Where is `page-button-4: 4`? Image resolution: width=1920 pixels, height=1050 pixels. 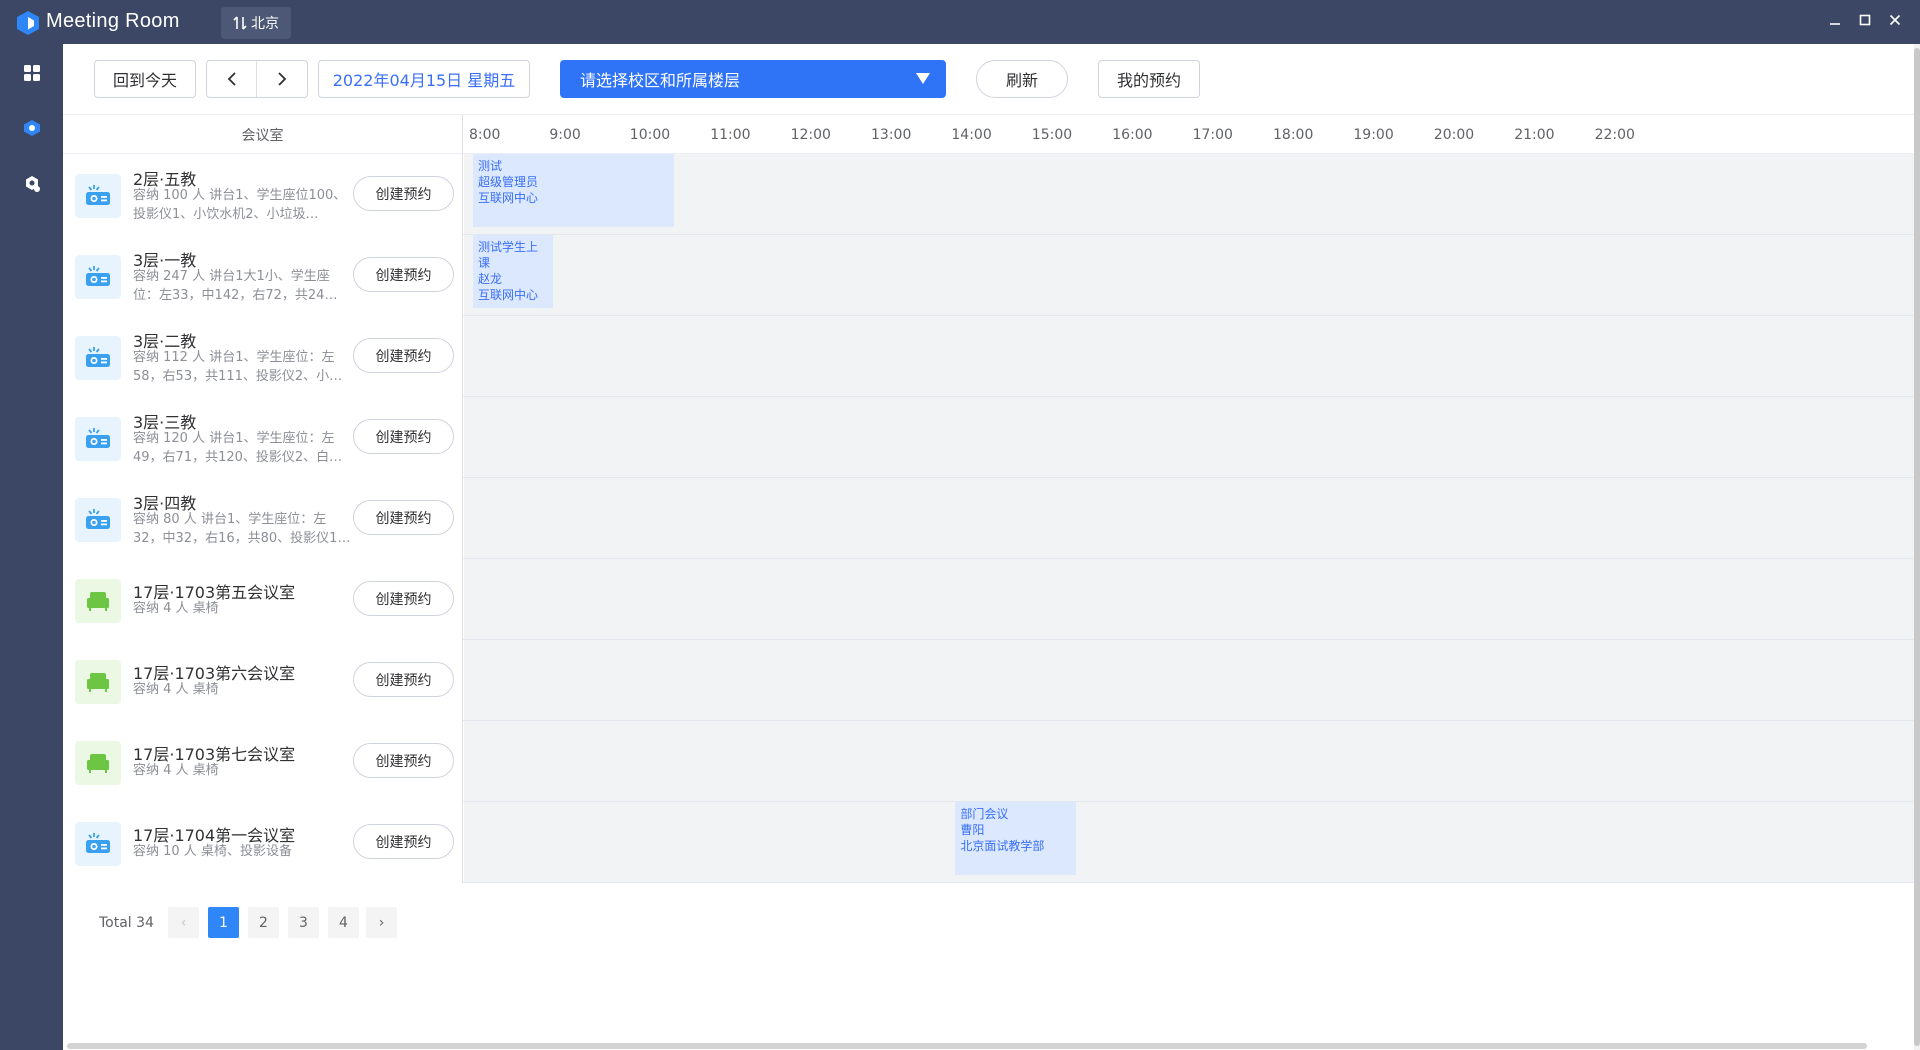 page-button-4: 4 is located at coordinates (343, 922).